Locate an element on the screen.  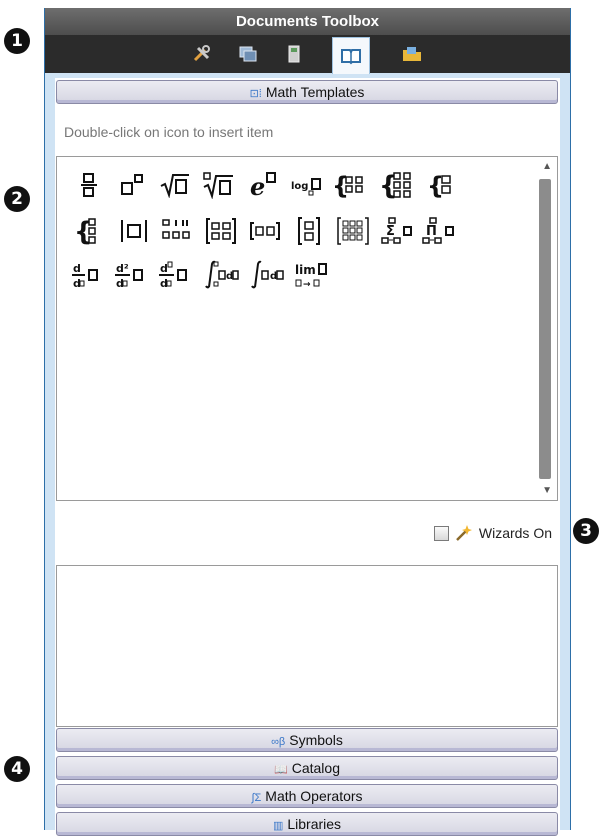
page-sorter-icon is located at coordinates (248, 54).